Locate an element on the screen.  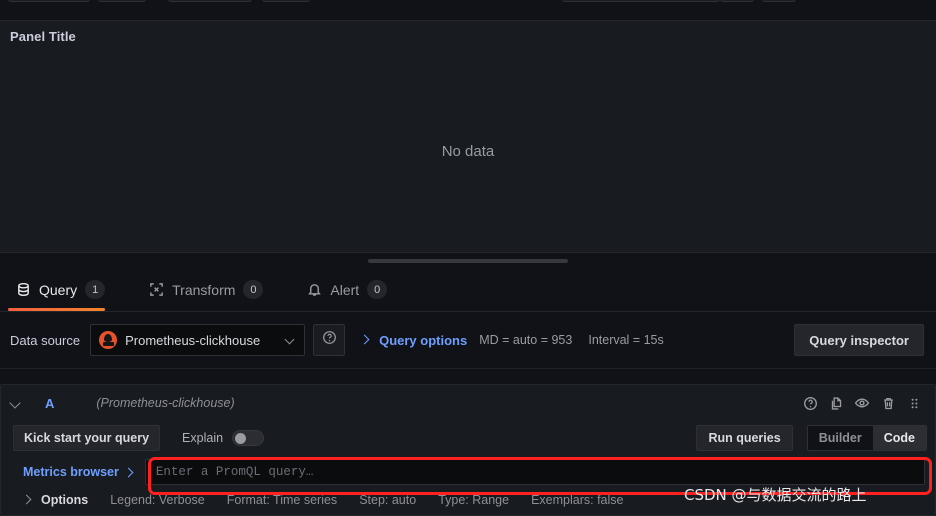
bell-icon is located at coordinates (314, 289).